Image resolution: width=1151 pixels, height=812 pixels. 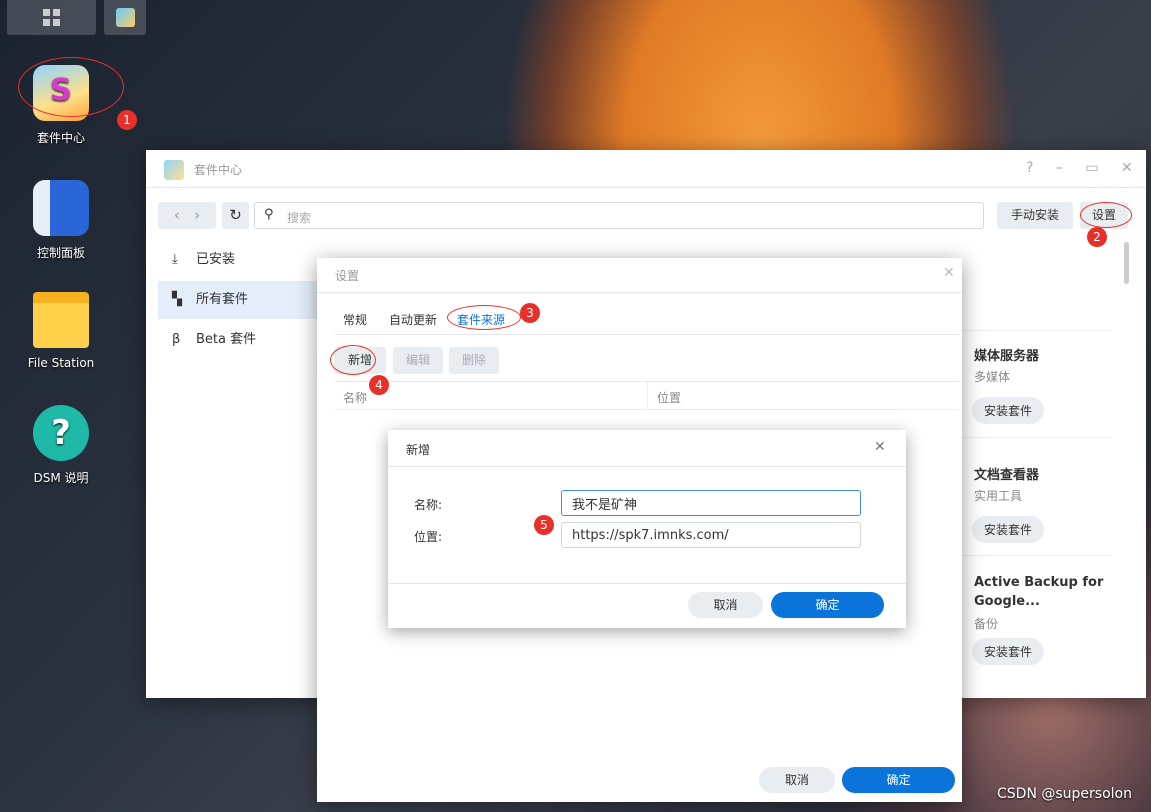 I want to click on download-icon: ⤓, so click(x=175, y=259).